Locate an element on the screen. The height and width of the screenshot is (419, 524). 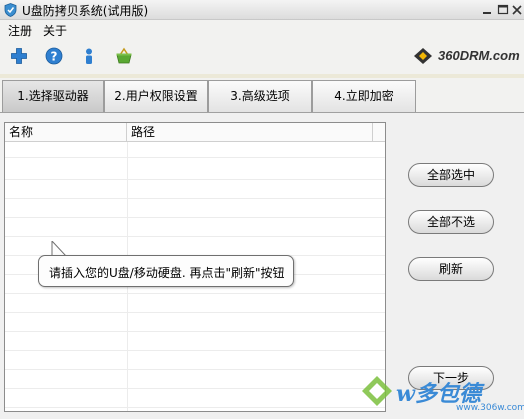
hint-tooltip: 请插入您的U盘/移动硬盘. 再点击"刷新"按钮 is located at coordinates (166, 271).